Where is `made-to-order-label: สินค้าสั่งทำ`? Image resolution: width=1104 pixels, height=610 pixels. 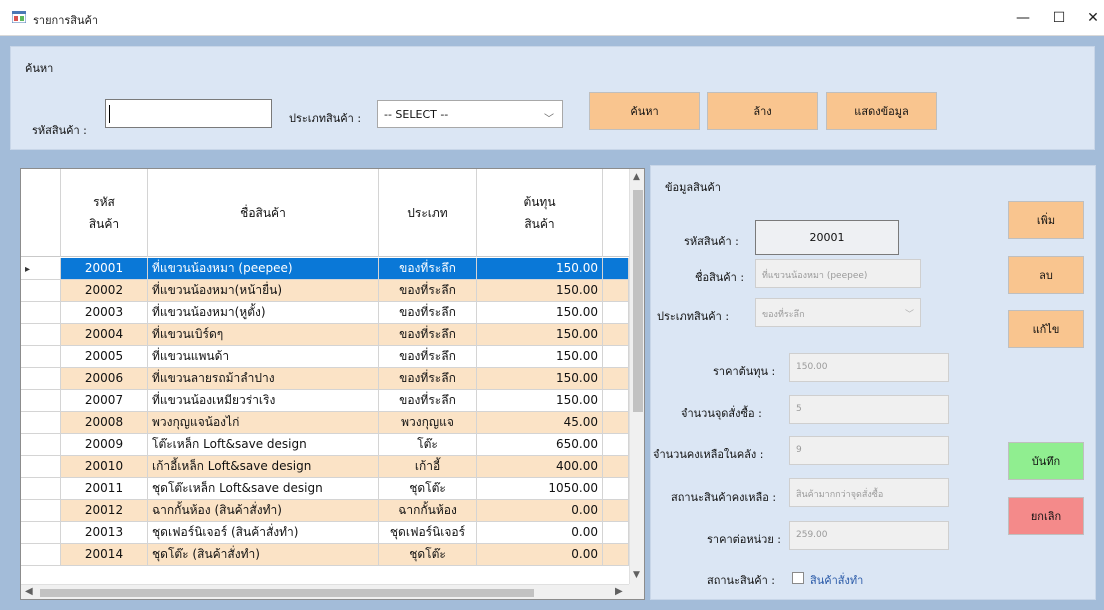
made-to-order-label: สินค้าสั่งทำ is located at coordinates (836, 580).